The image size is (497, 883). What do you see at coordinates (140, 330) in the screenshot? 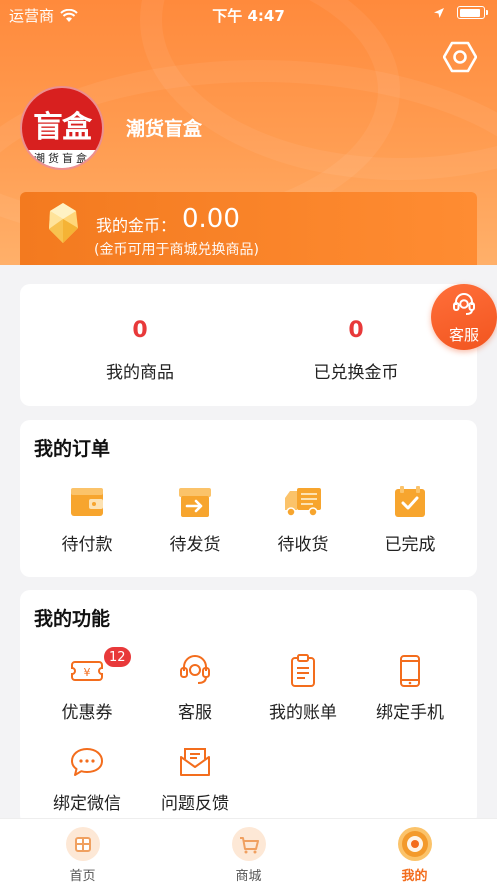
I see `stat-value: 0` at bounding box center [140, 330].